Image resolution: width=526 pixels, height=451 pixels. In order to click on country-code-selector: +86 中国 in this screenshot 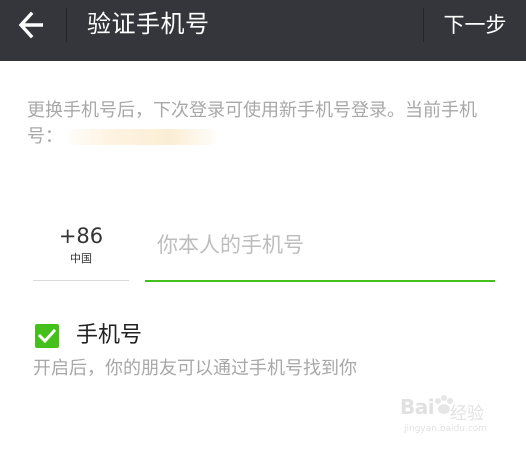, I will do `click(81, 251)`.